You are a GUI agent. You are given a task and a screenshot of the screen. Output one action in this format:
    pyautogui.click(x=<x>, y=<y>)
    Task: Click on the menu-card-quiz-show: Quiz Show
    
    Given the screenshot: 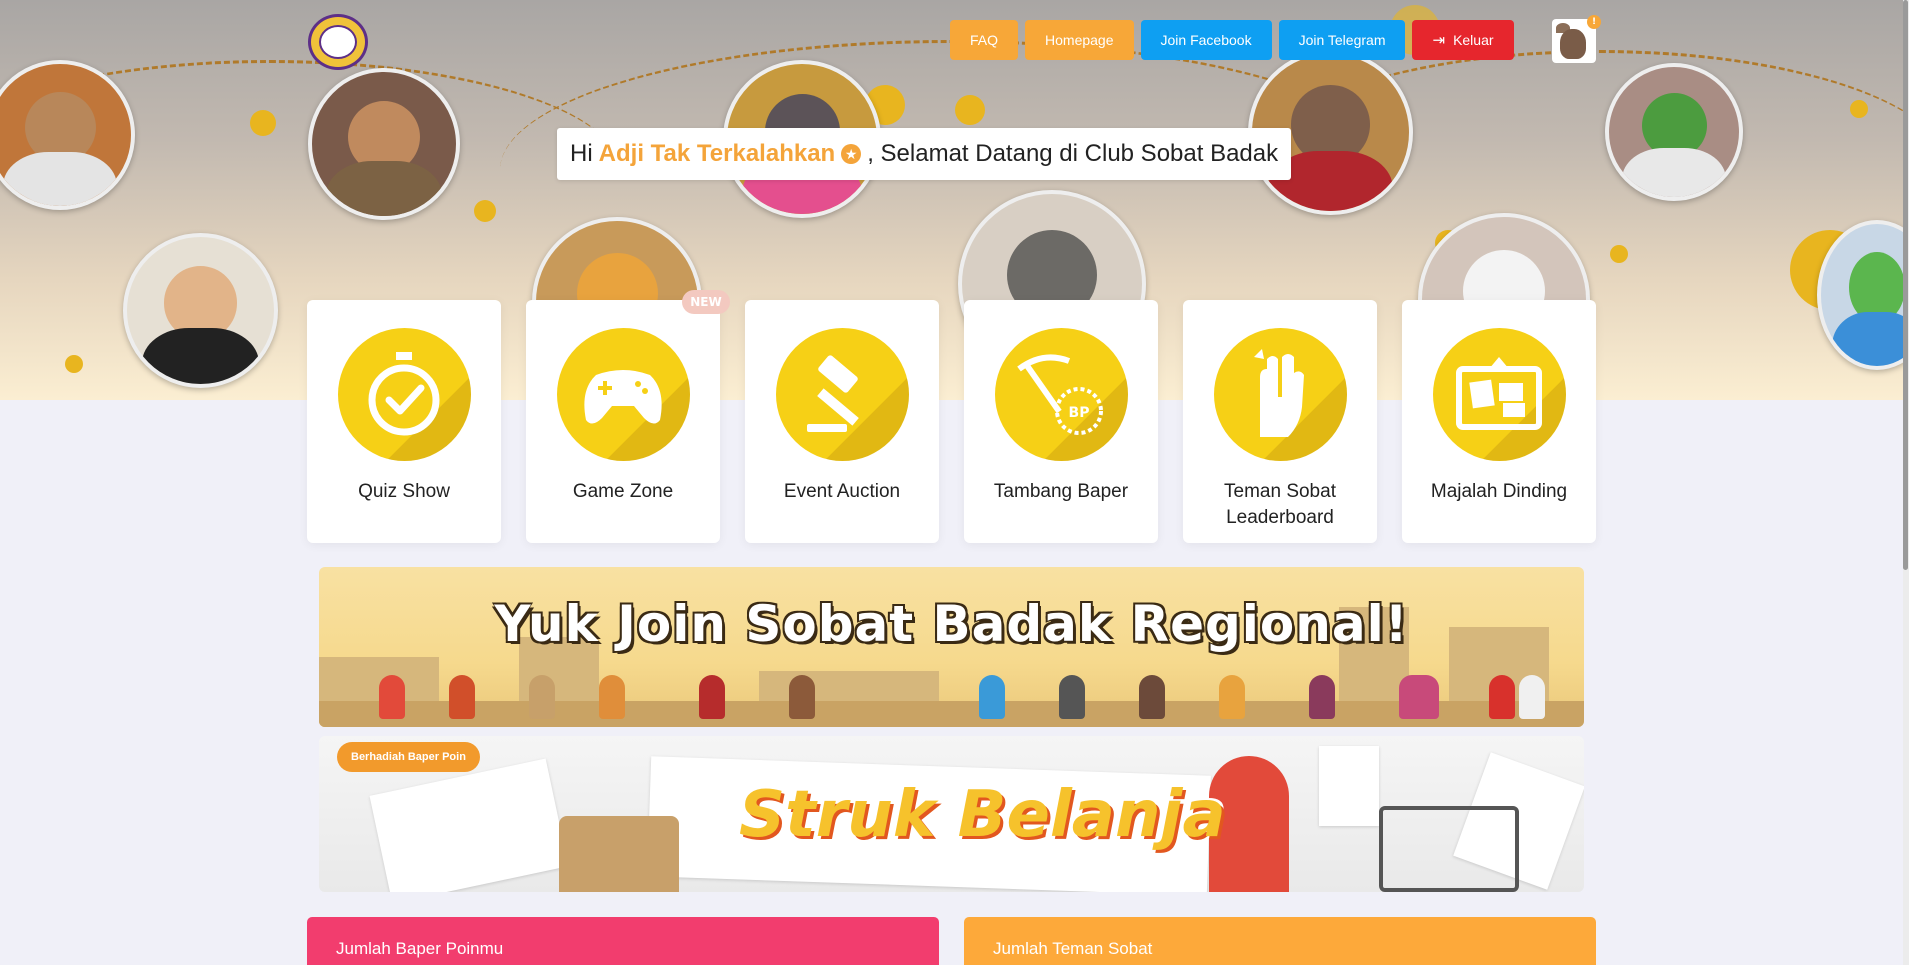 What is the action you would take?
    pyautogui.click(x=404, y=421)
    